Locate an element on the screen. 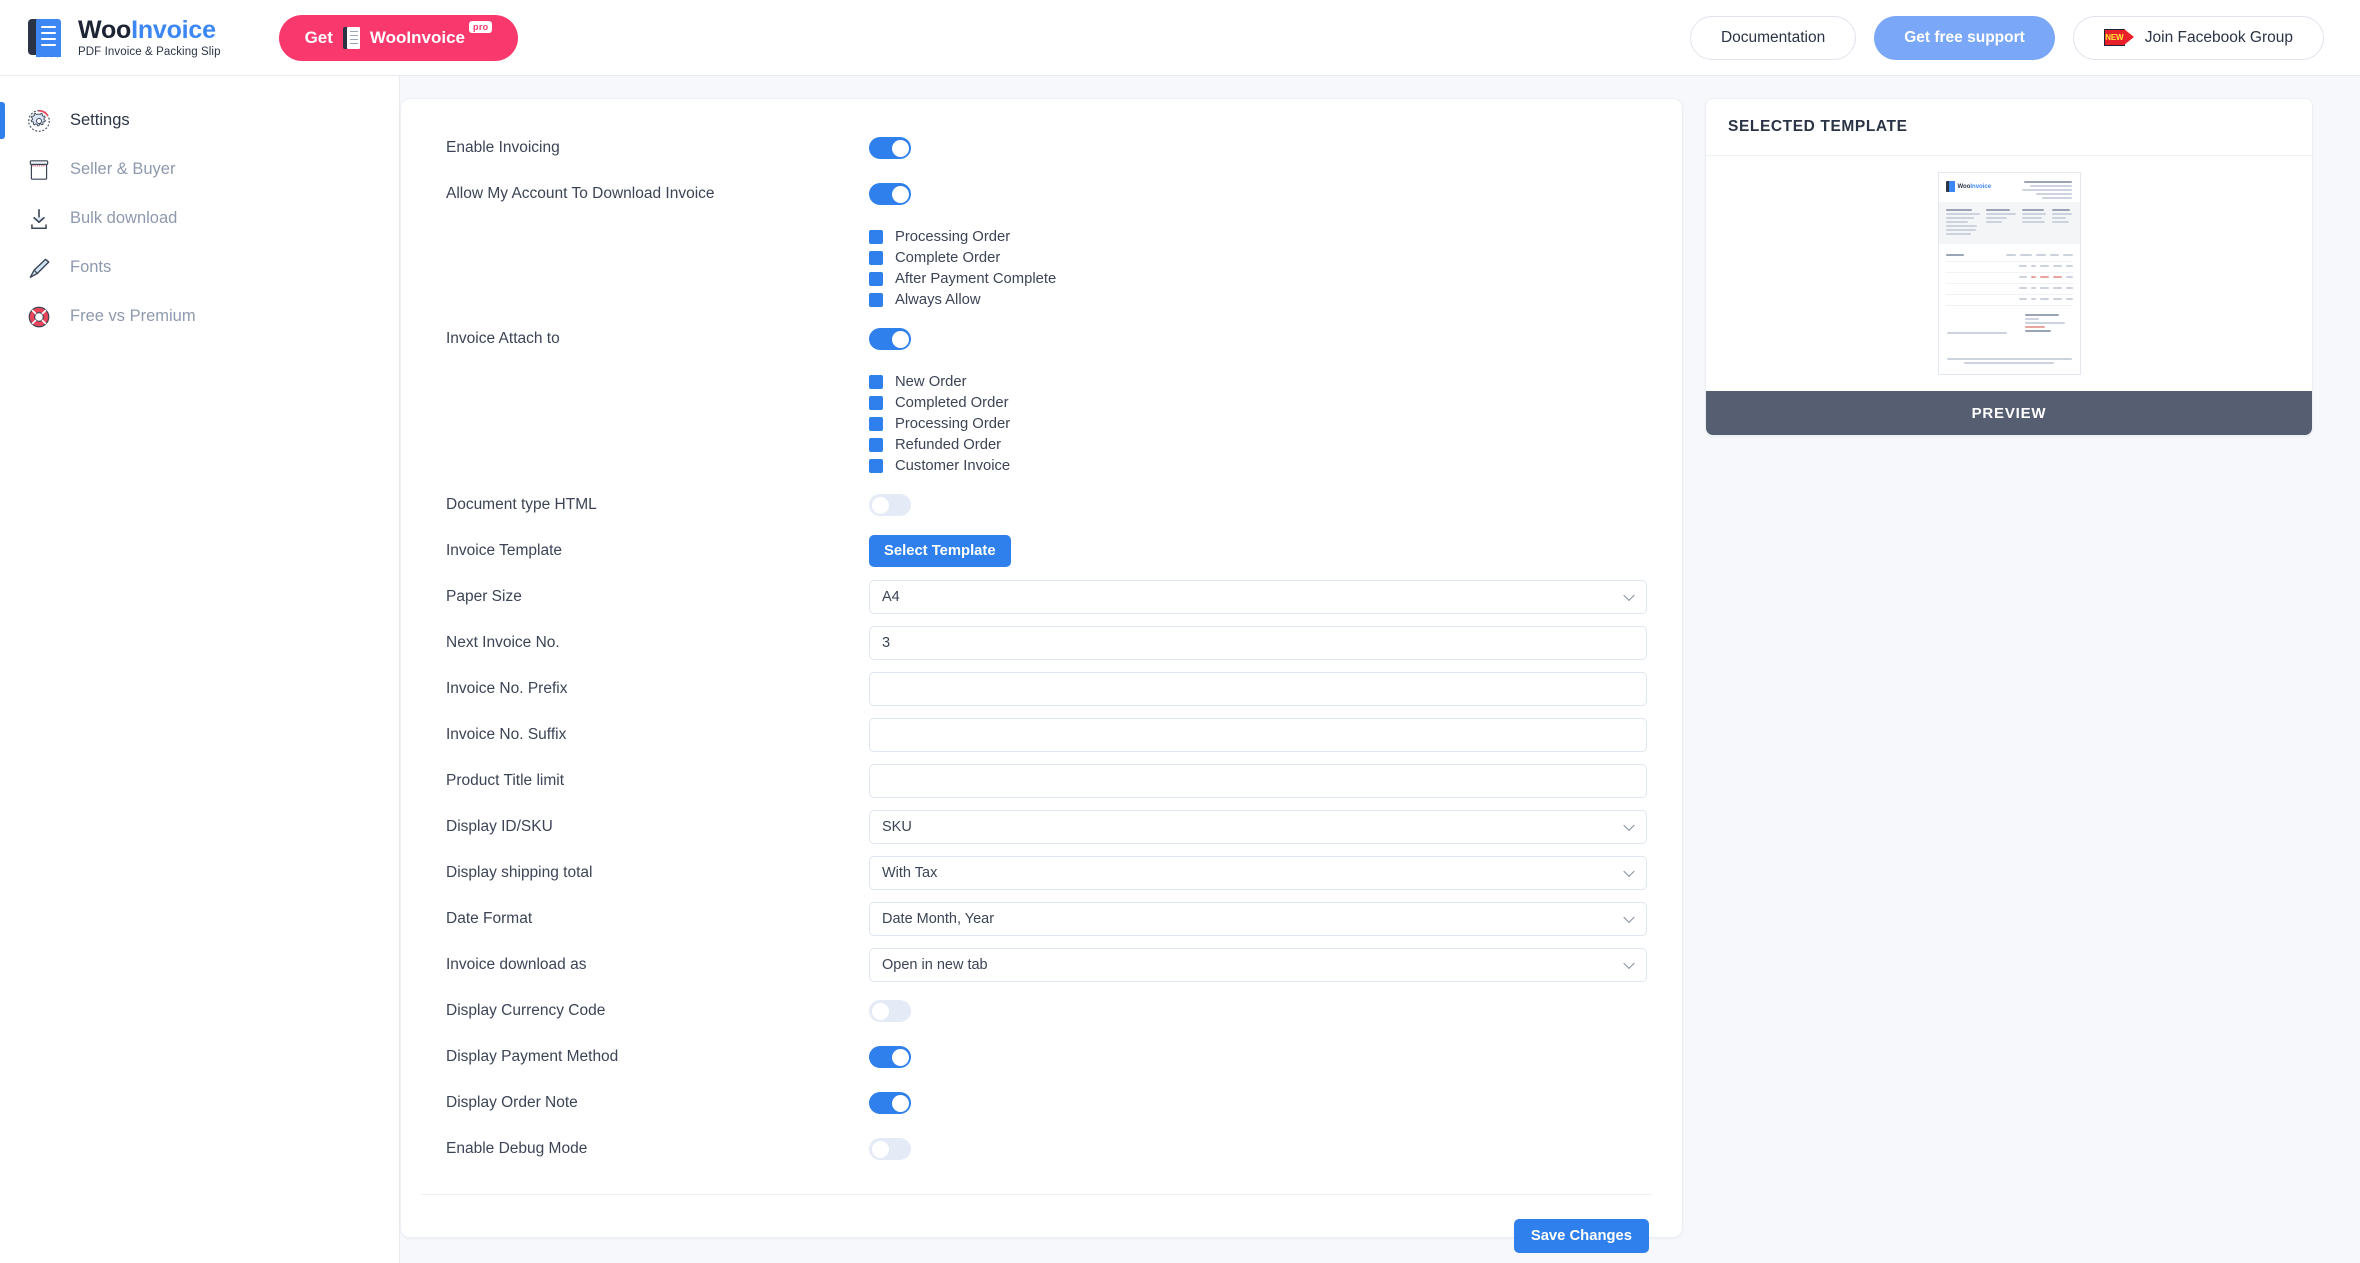  thumbnail-totals is located at coordinates (2009, 324).